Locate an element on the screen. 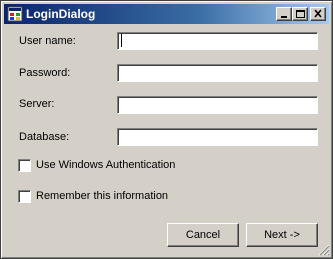 Image resolution: width=333 pixels, height=259 pixels. text-caret is located at coordinates (121, 40).